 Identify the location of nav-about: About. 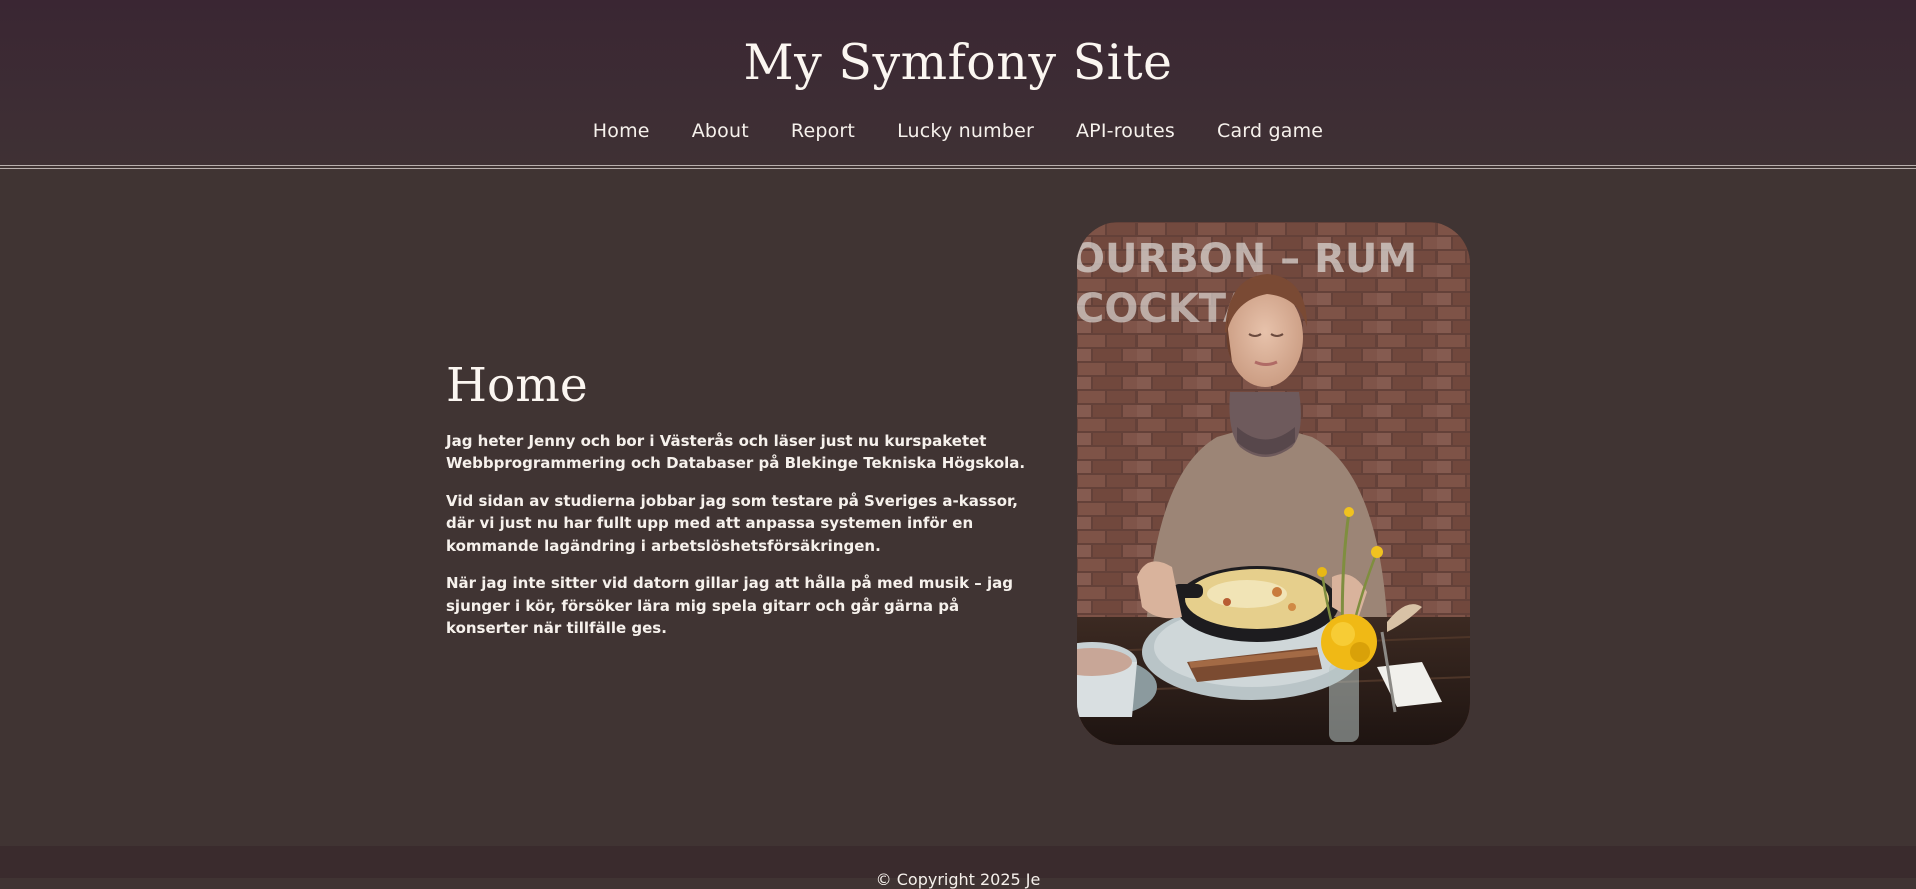
(720, 131).